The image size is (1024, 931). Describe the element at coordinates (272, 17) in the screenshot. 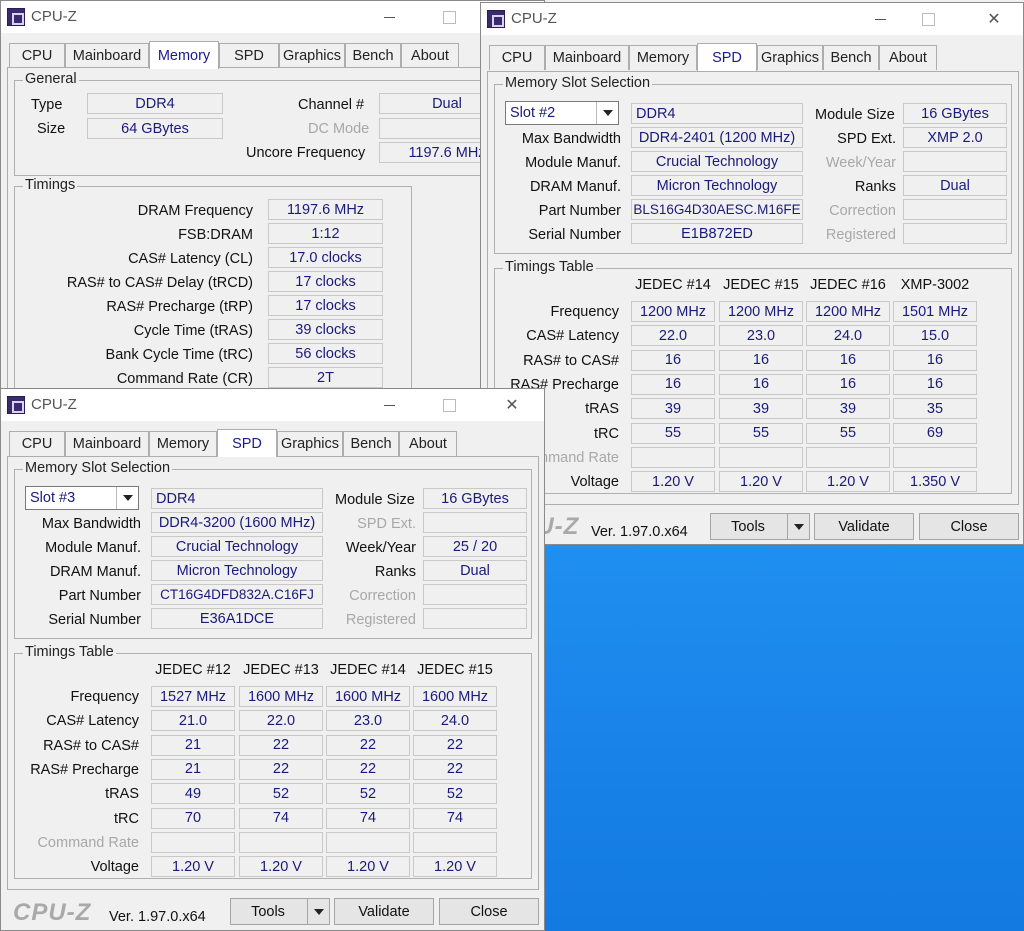

I see `title-bar: CPU-Z` at that location.